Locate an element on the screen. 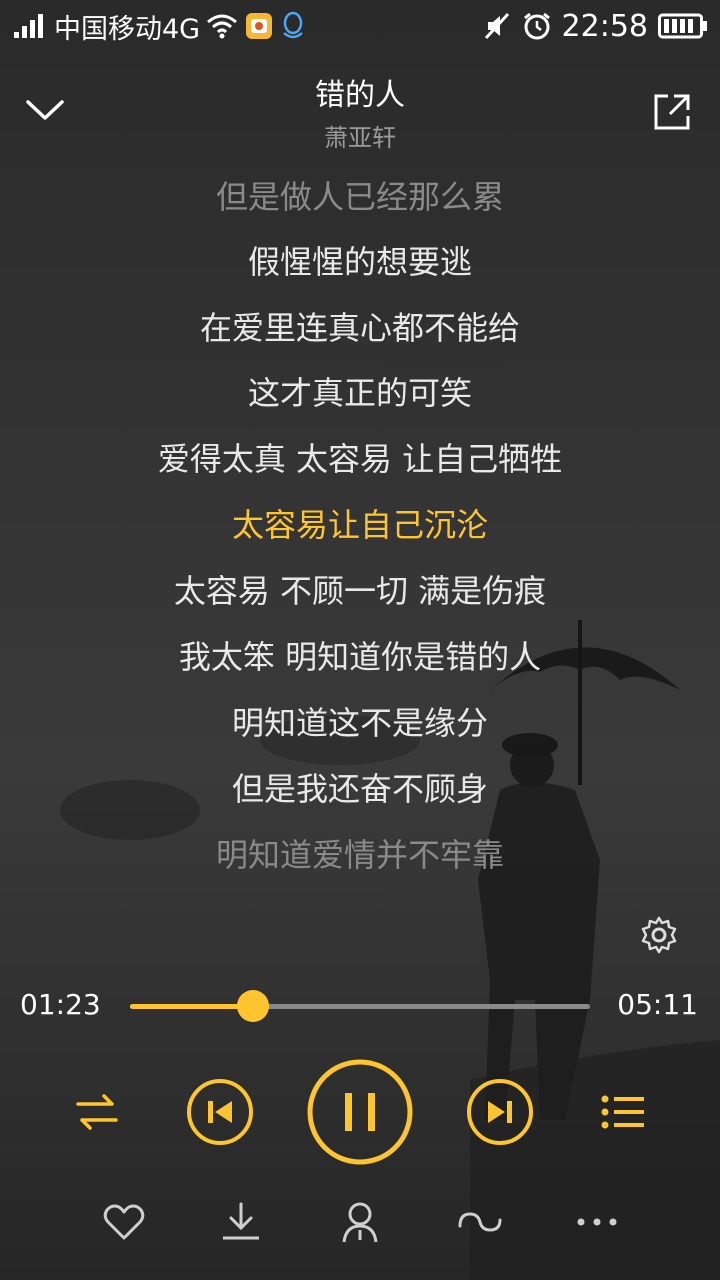  gear-icon is located at coordinates (659, 935).